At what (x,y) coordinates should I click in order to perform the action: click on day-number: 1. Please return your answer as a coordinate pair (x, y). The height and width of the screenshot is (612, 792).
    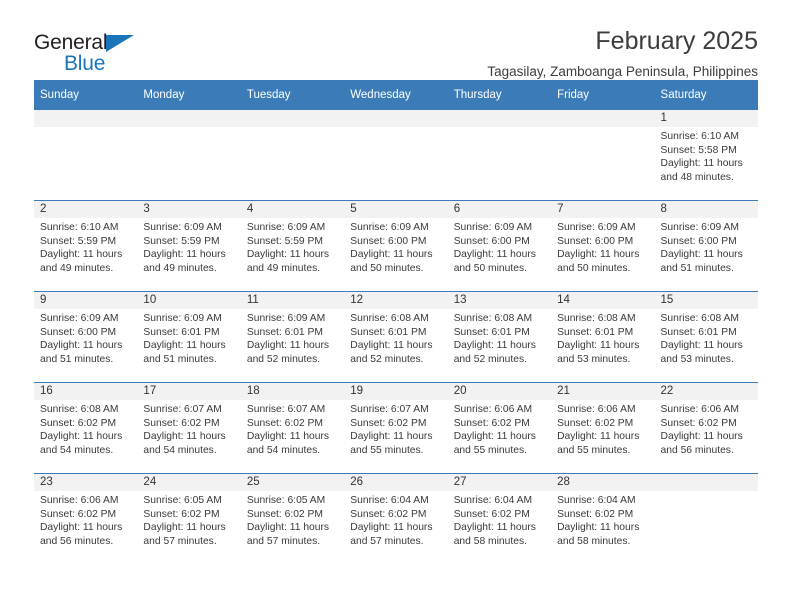
    Looking at the image, I should click on (706, 118).